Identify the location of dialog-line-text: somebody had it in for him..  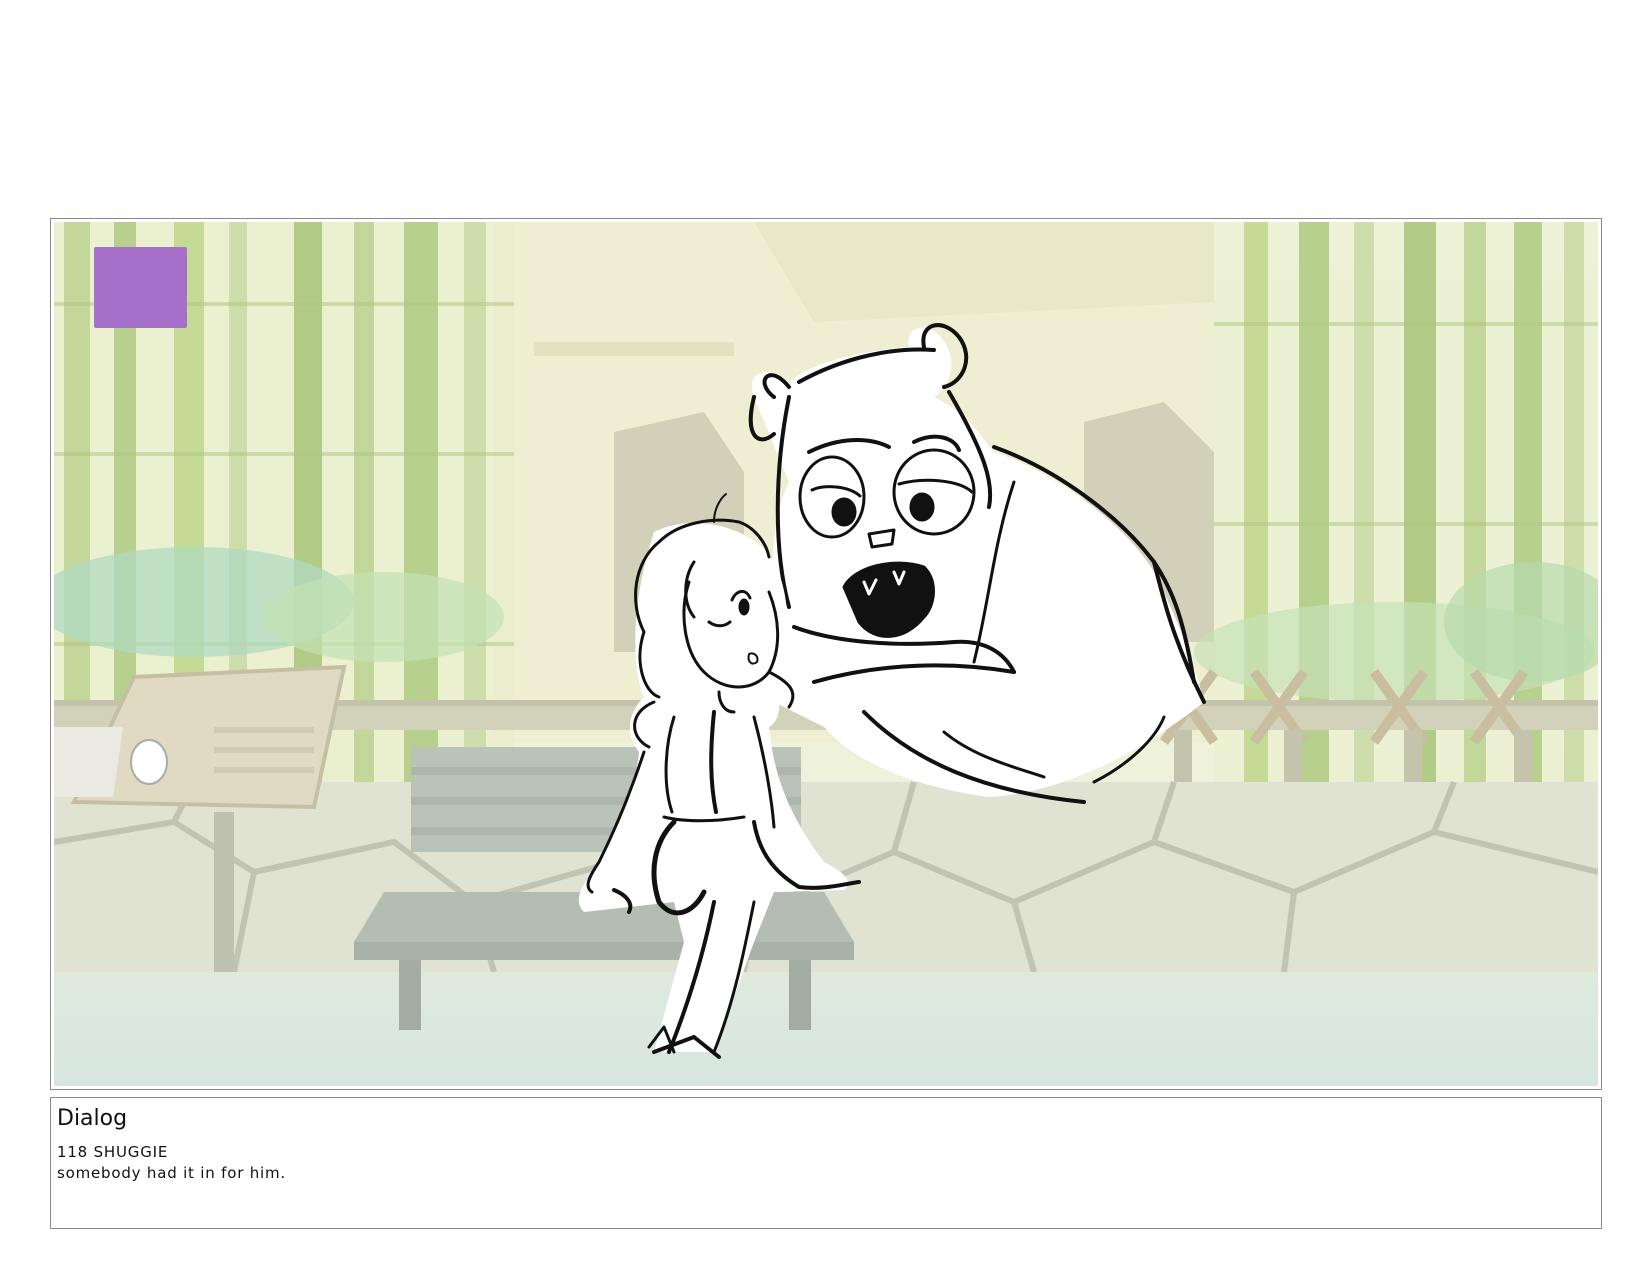
(171, 1172).